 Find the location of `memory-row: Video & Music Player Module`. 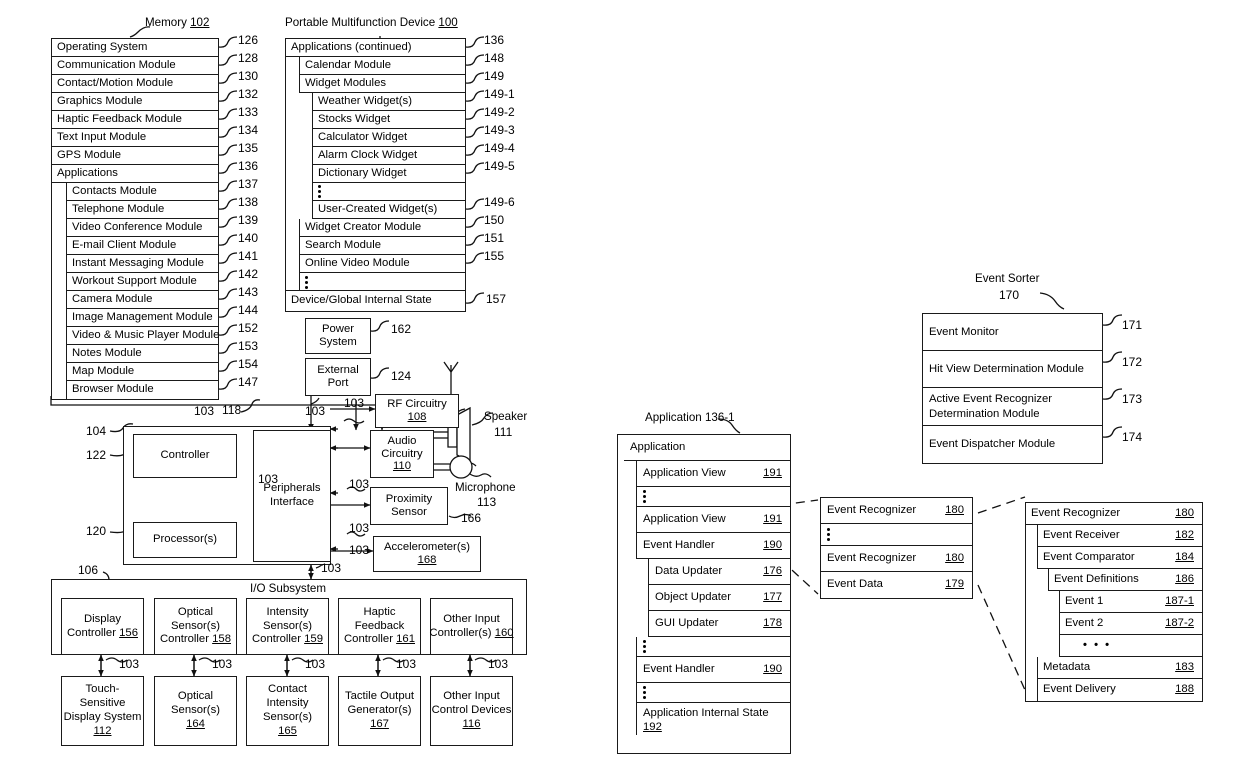

memory-row: Video & Music Player Module is located at coordinates (142, 336).